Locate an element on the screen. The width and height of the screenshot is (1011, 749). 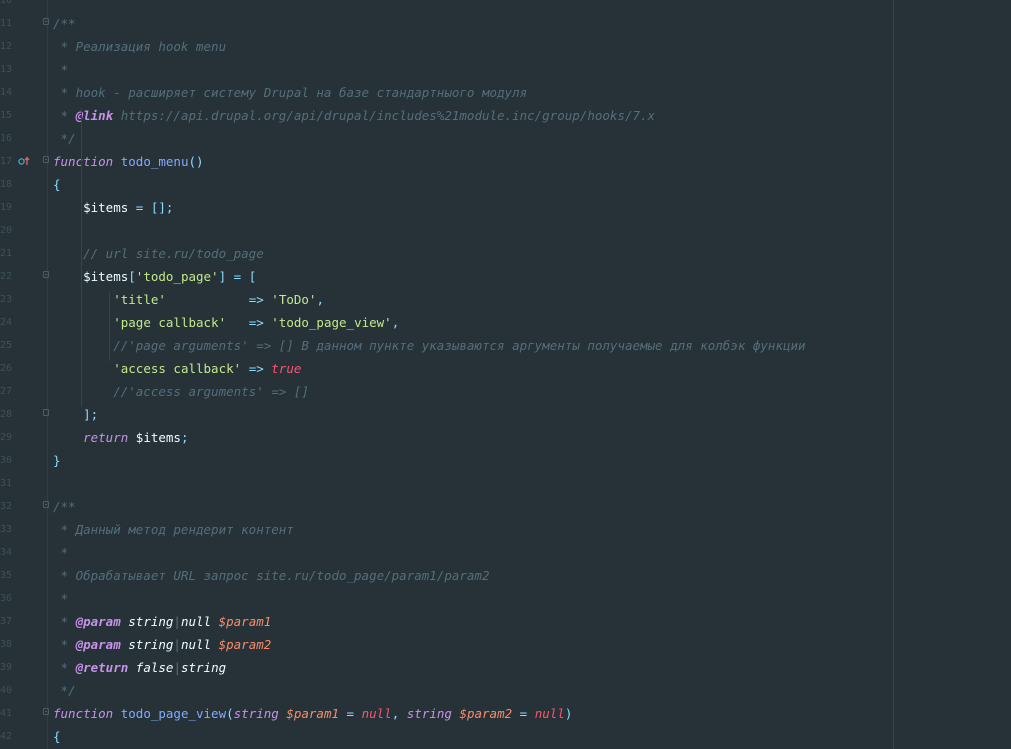
code-line: 21 // url site.ru/todo_page is located at coordinates (505, 253).